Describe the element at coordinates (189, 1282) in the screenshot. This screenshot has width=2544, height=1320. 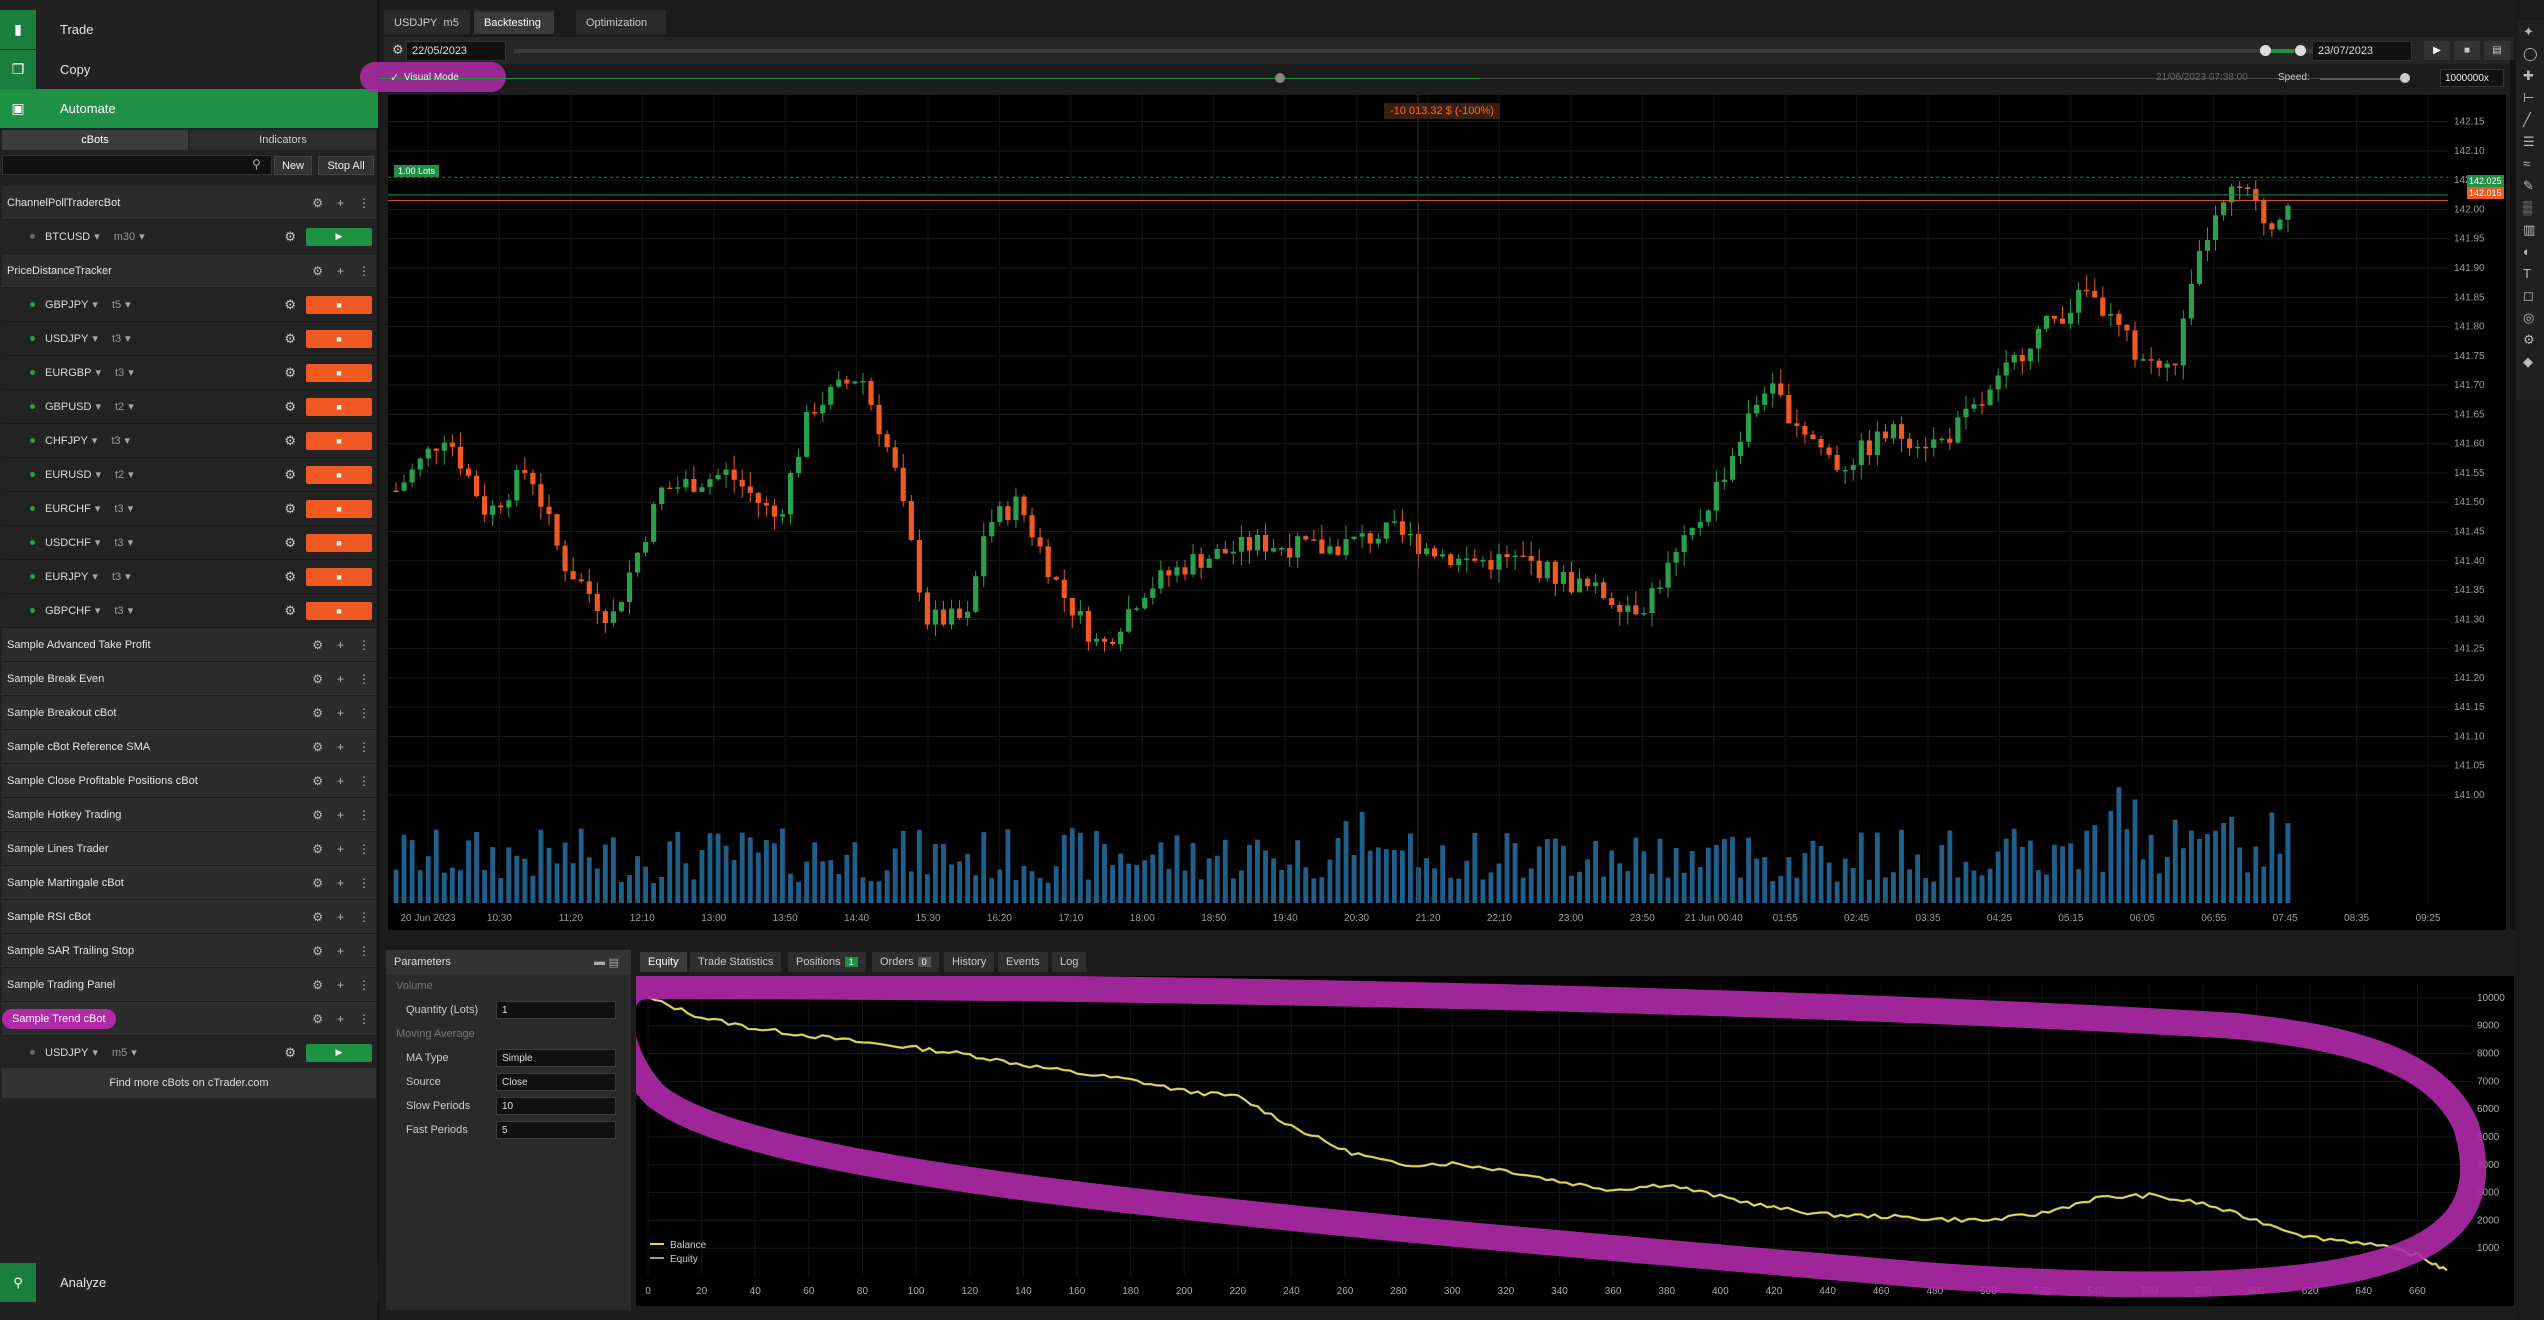
I see `nav-analyze: ⚲ Analyze` at that location.